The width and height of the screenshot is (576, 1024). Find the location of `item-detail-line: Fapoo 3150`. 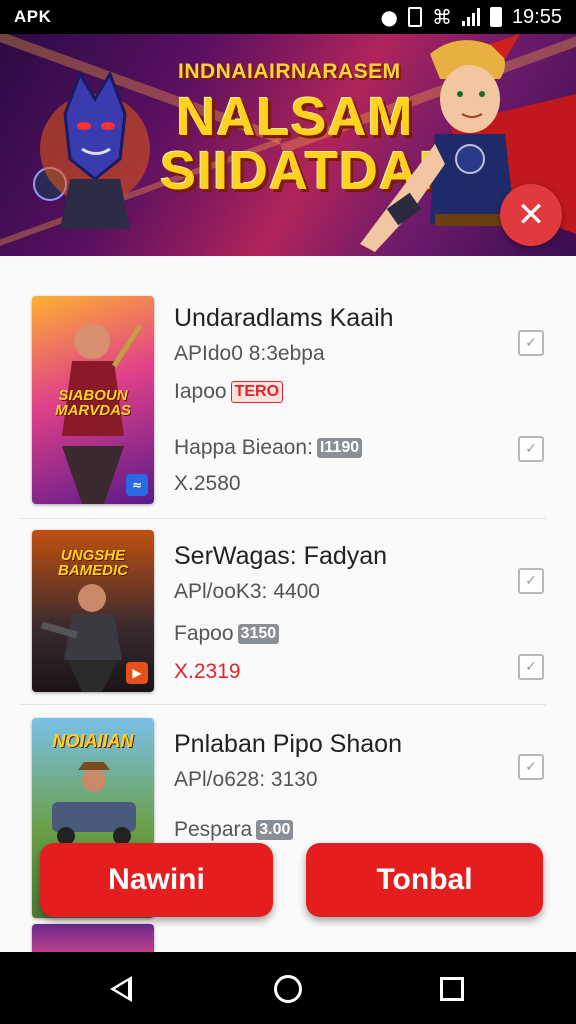

item-detail-line: Fapoo 3150 is located at coordinates (227, 634).